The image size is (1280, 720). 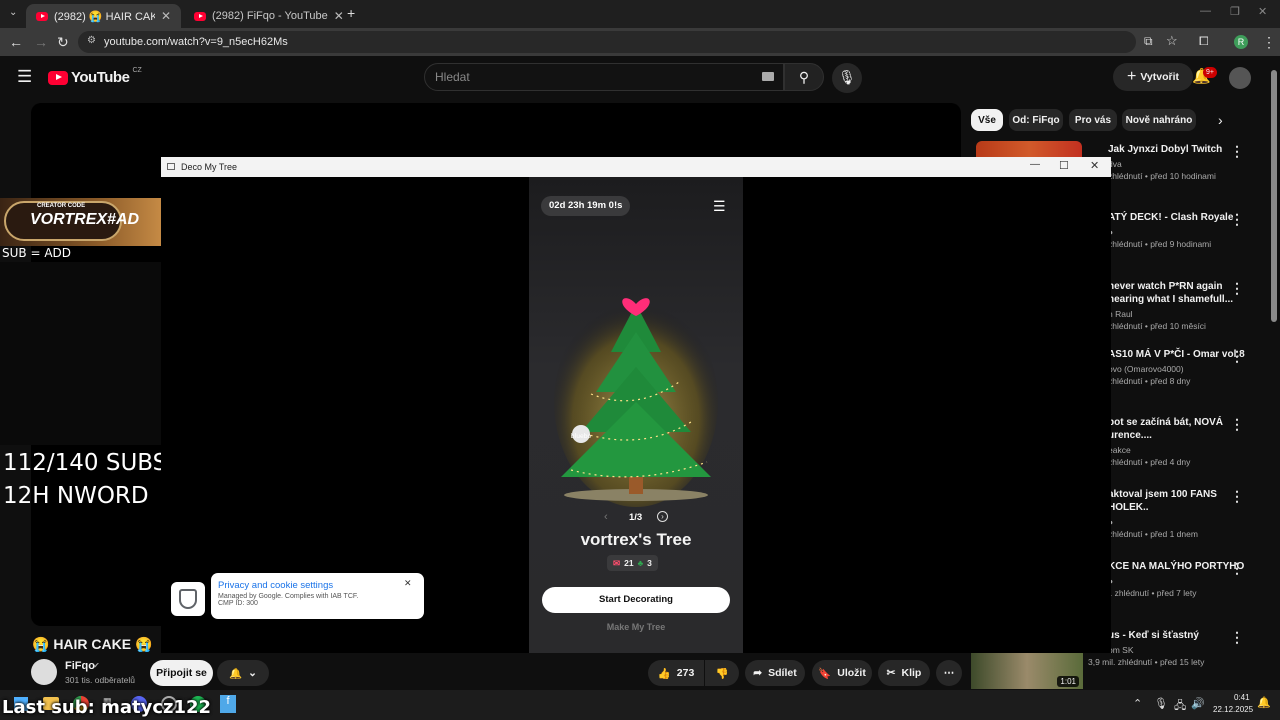 I want to click on minimize-icon: —, so click(x=1205, y=11).